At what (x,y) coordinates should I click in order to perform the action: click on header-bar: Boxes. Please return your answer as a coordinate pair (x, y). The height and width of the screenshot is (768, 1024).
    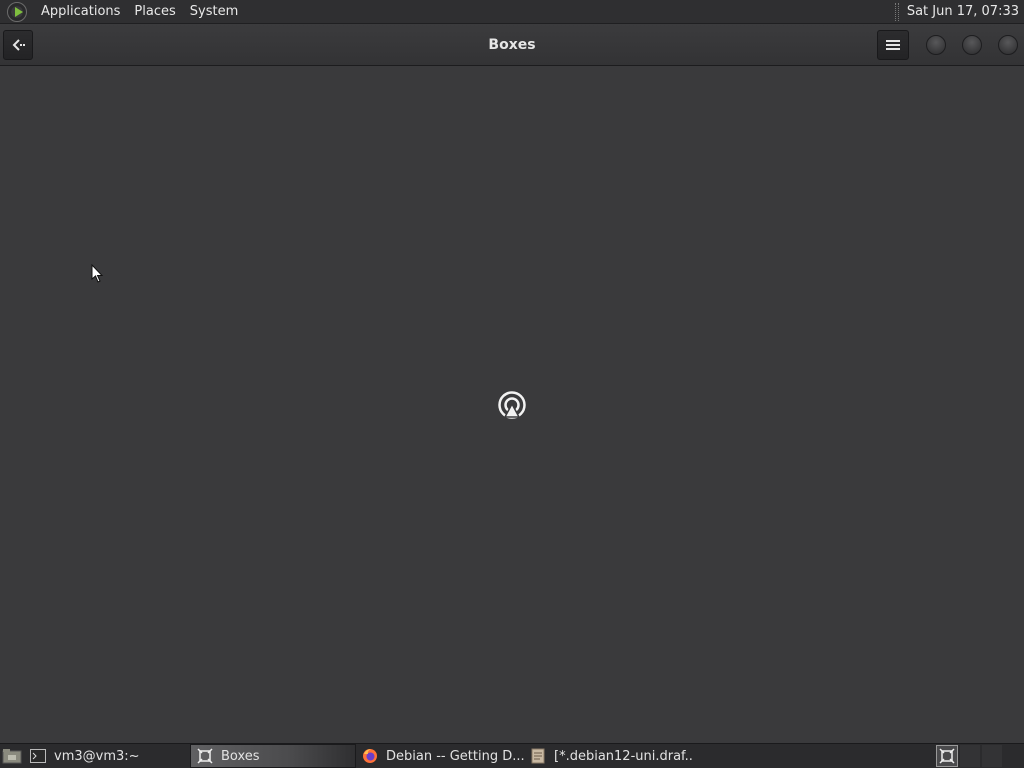
    Looking at the image, I should click on (512, 45).